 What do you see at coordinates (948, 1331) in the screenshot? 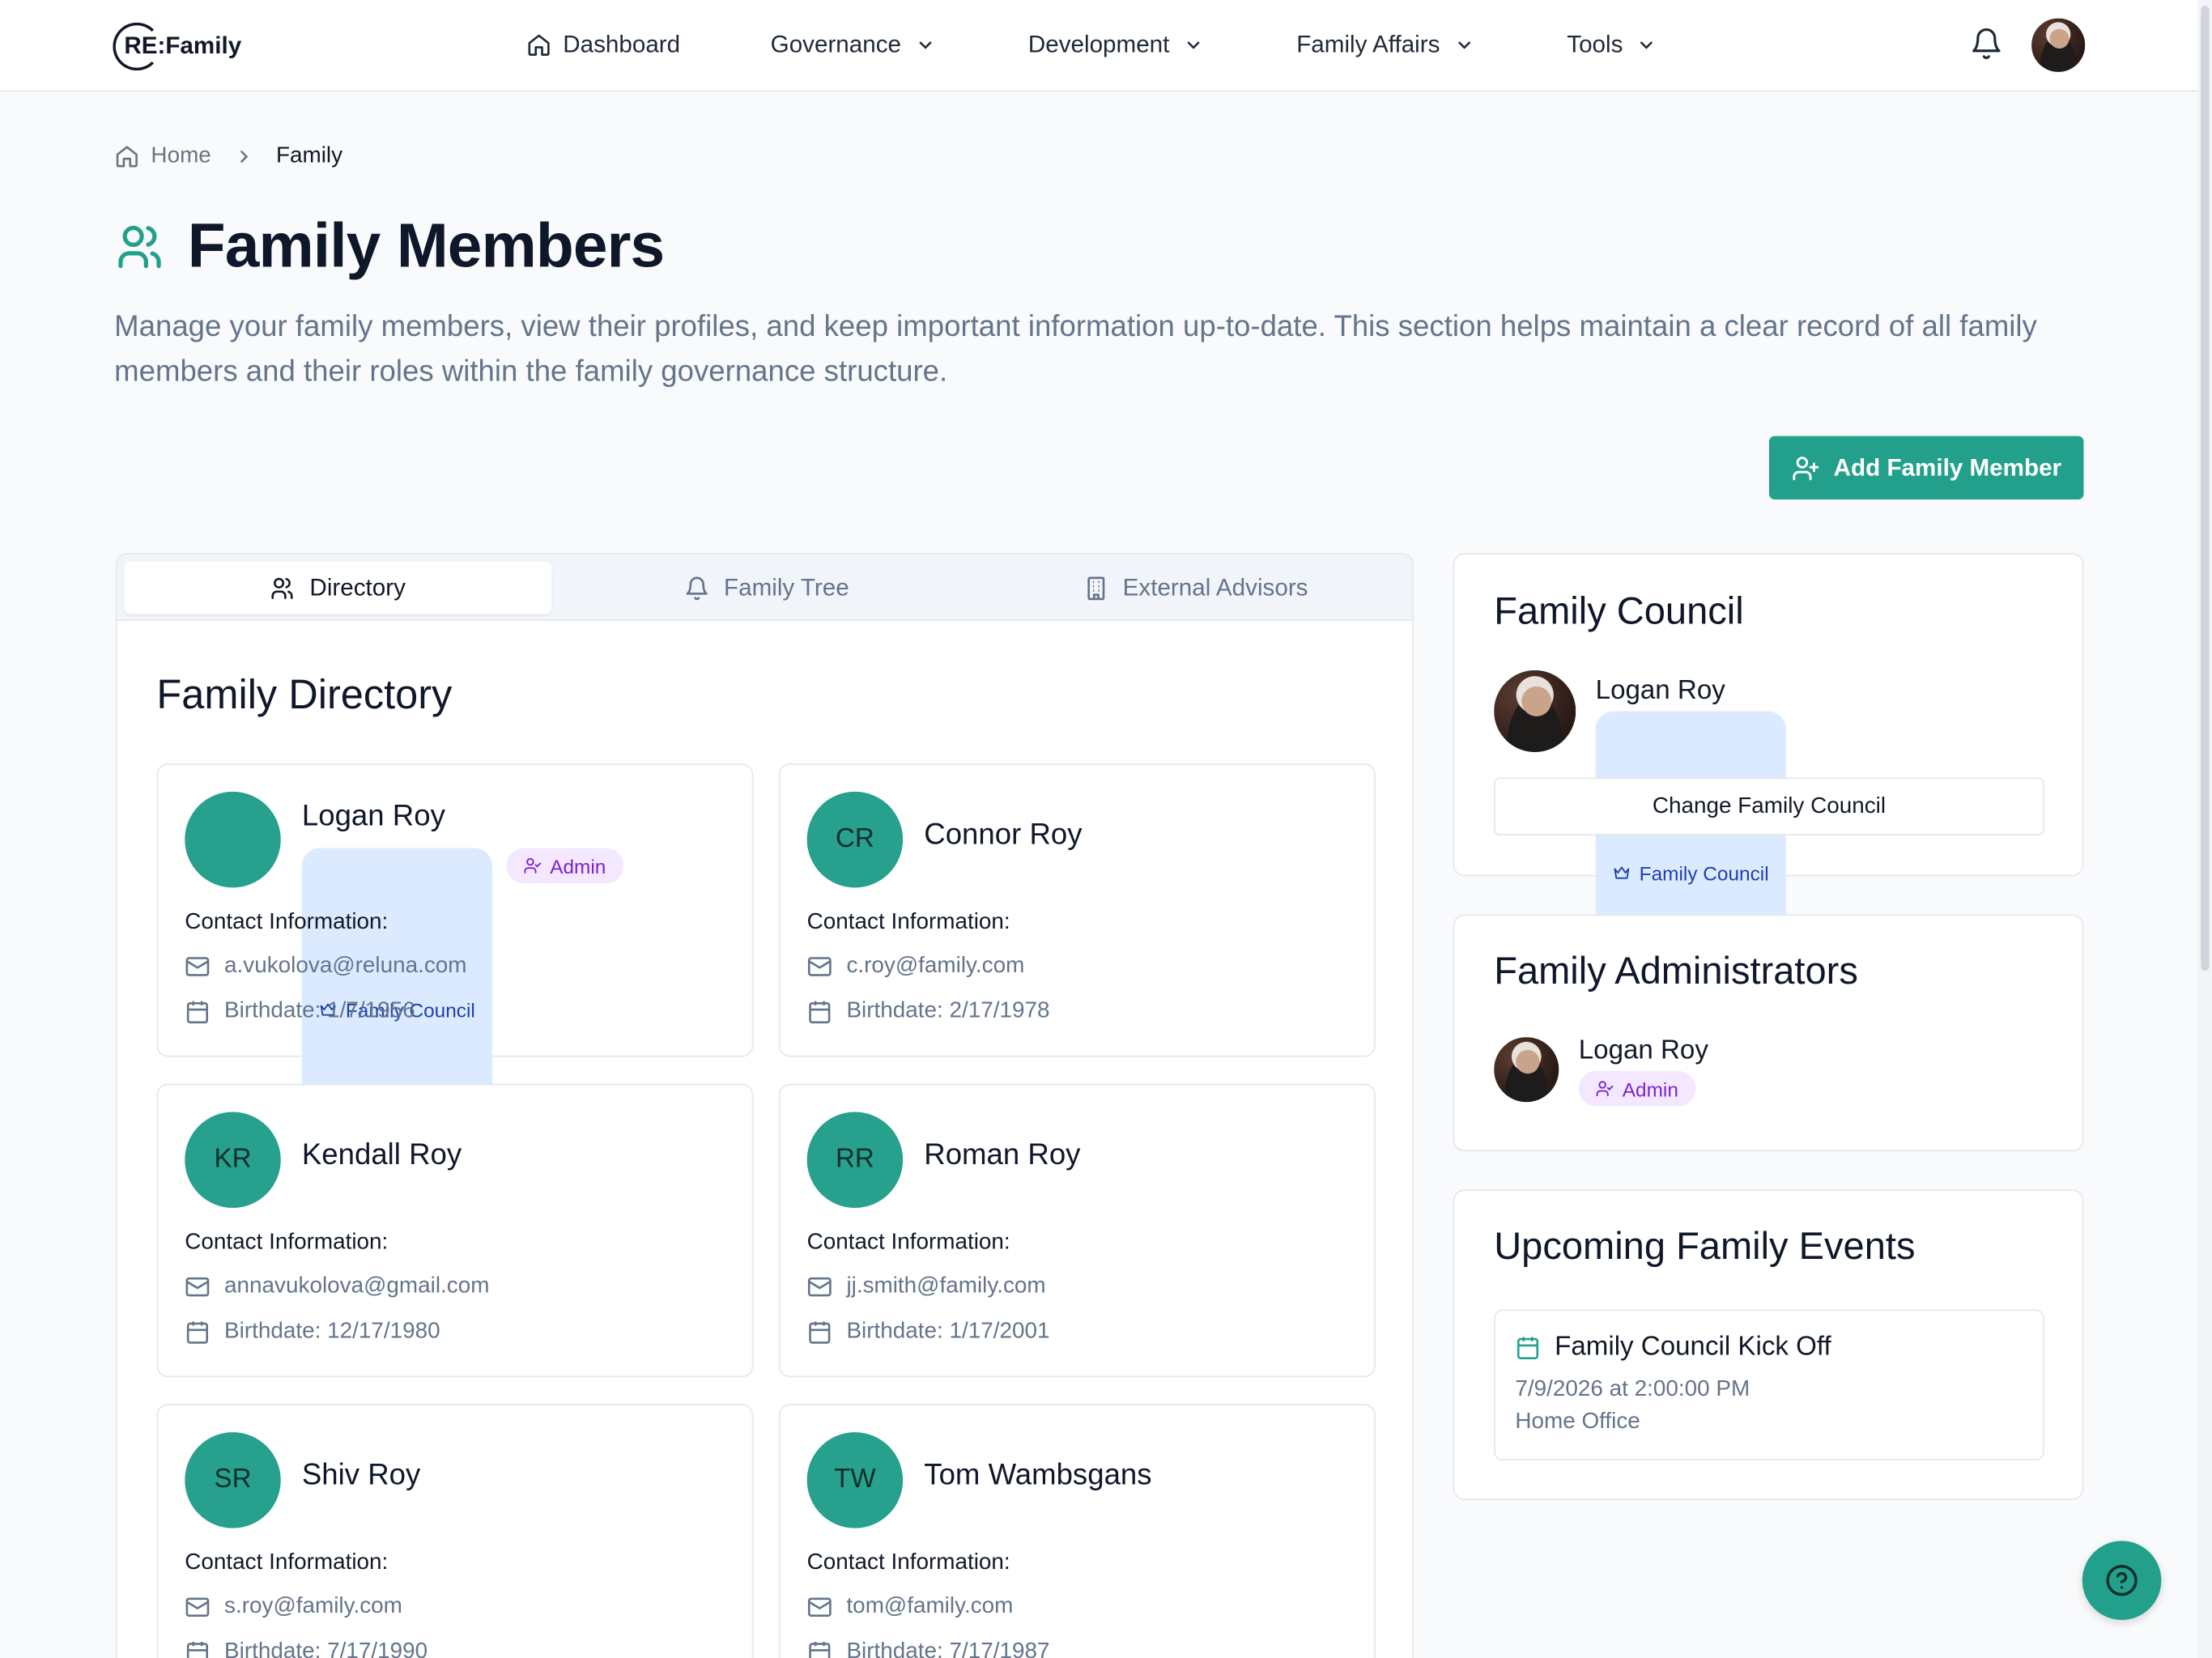
I see `member-birthdate-text: Birthdate: 1/17/2001` at bounding box center [948, 1331].